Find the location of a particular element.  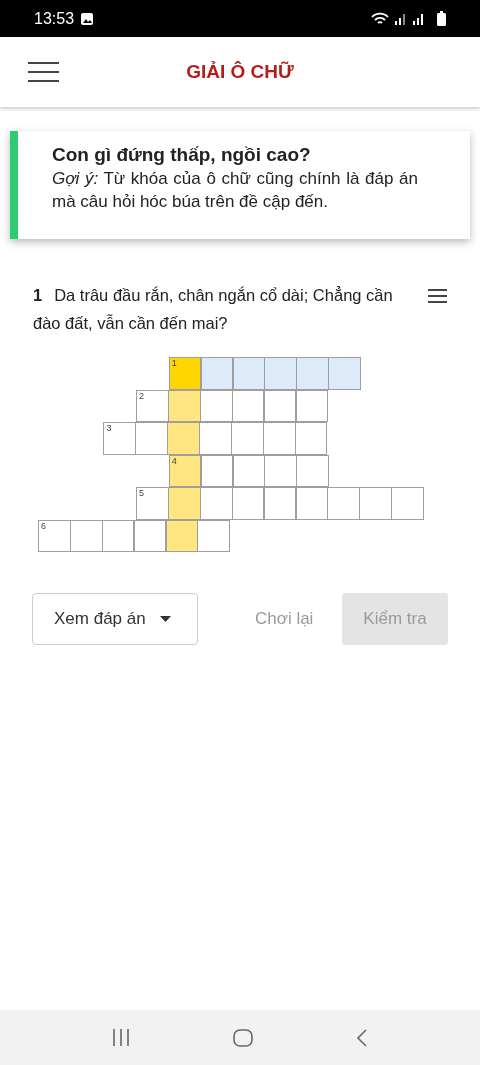

caret-icon is located at coordinates (165, 619).